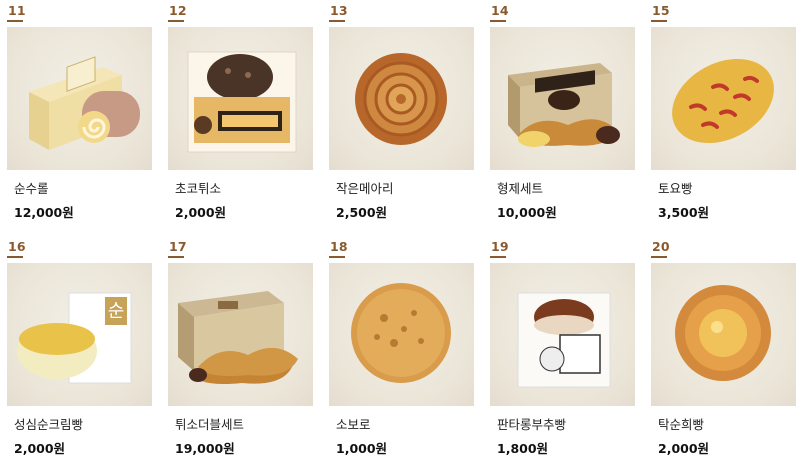 This screenshot has width=800, height=471. I want to click on product-number: 14, so click(500, 10).